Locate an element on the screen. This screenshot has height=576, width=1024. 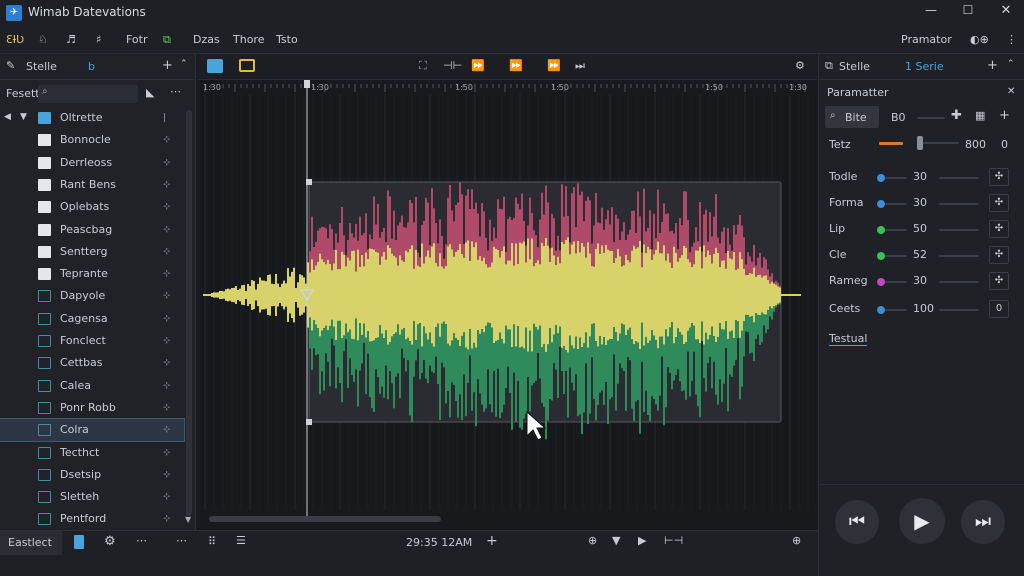
testual-link: Testual is located at coordinates (848, 339).